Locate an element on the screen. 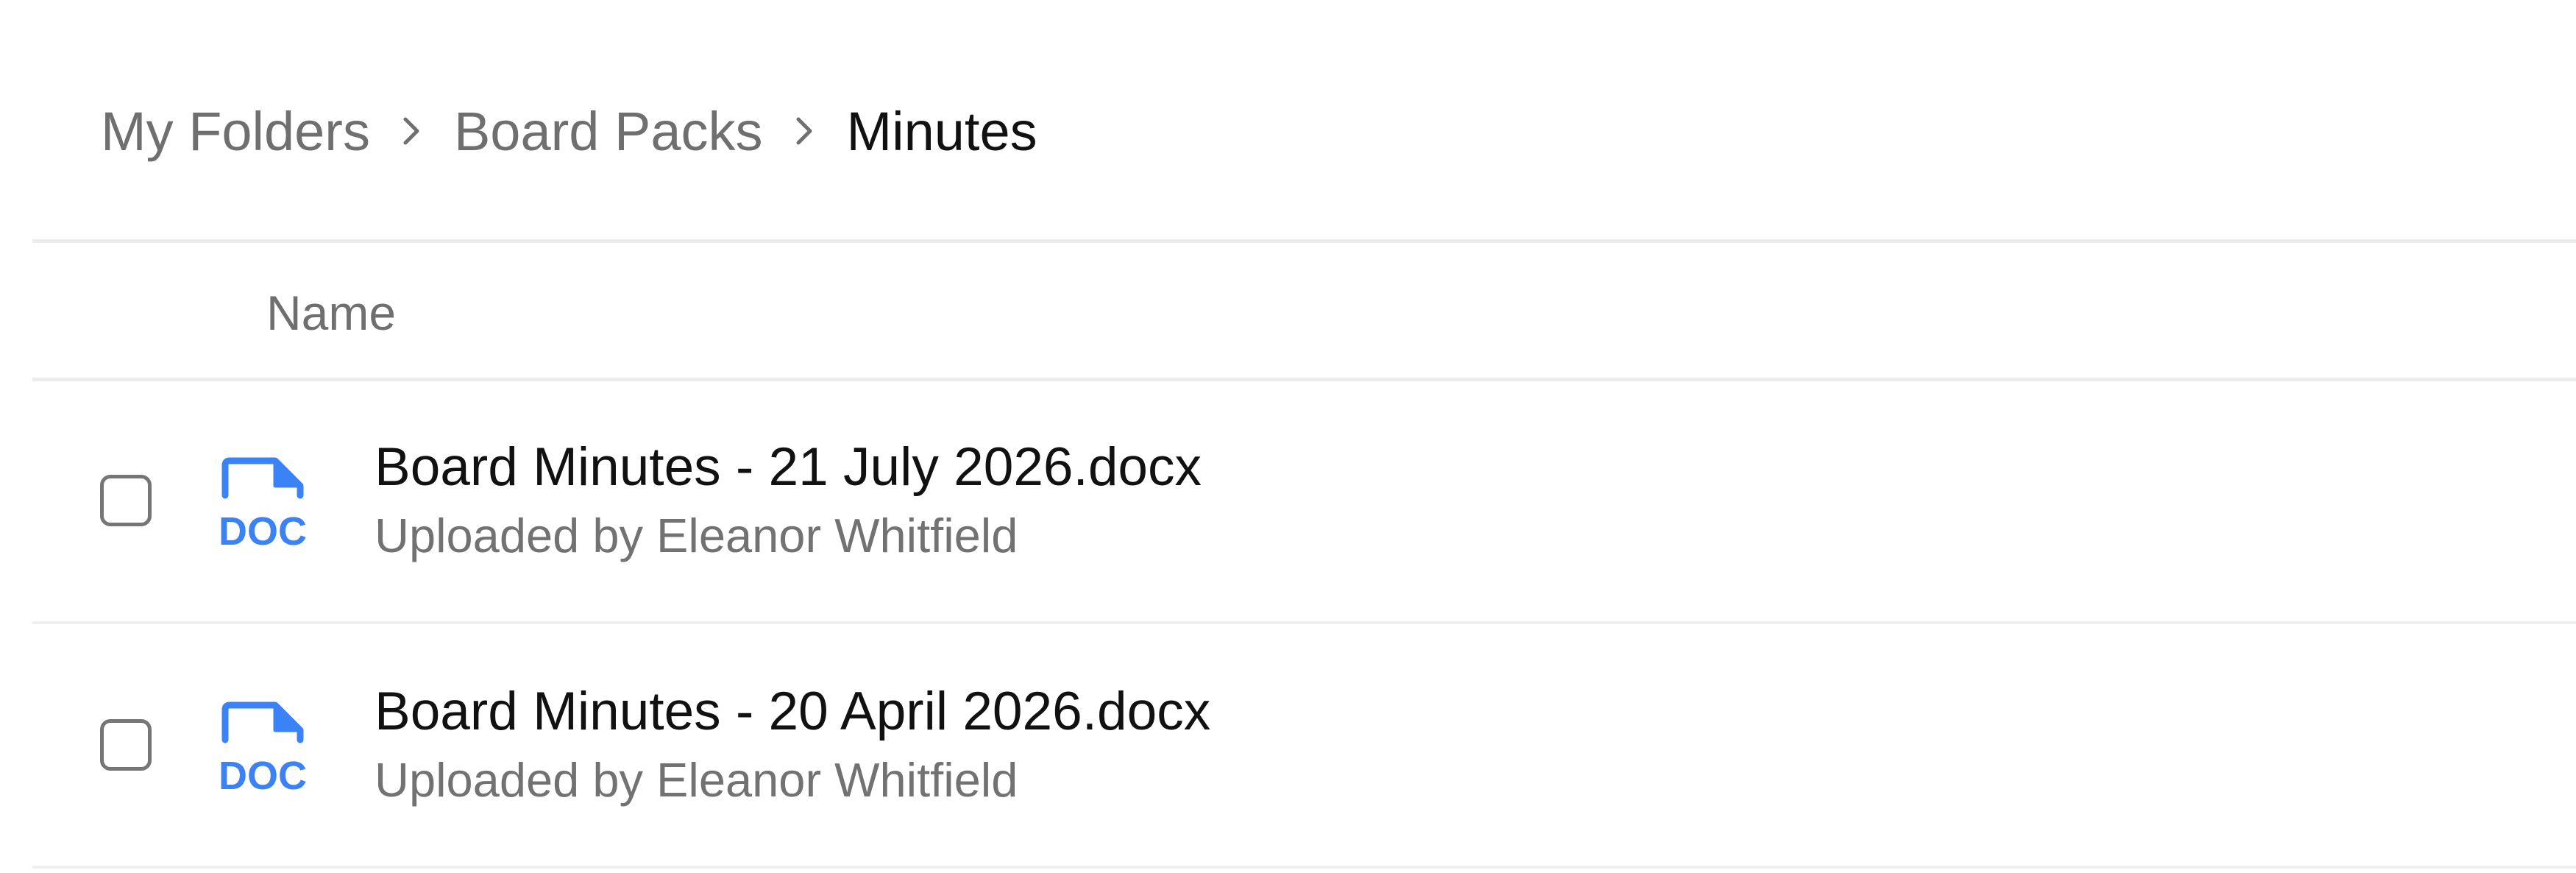  file-name: Board Minutes - 21 July 2026.docx is located at coordinates (788, 467).